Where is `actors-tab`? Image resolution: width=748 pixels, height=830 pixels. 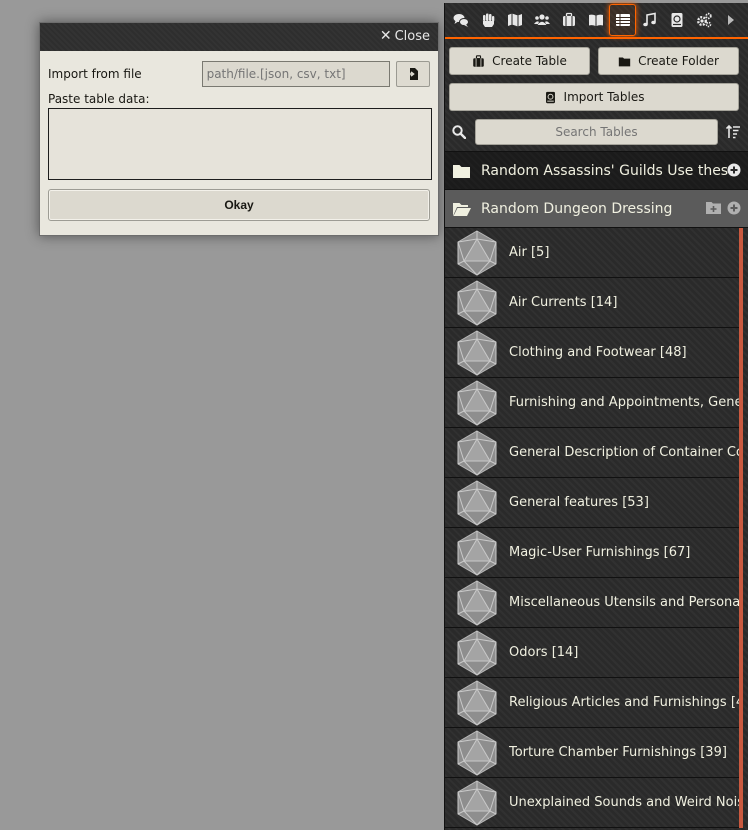 actors-tab is located at coordinates (541, 20).